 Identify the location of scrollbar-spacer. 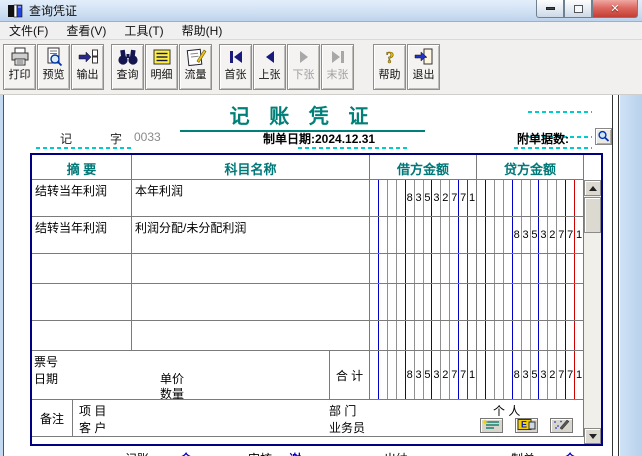
(592, 167).